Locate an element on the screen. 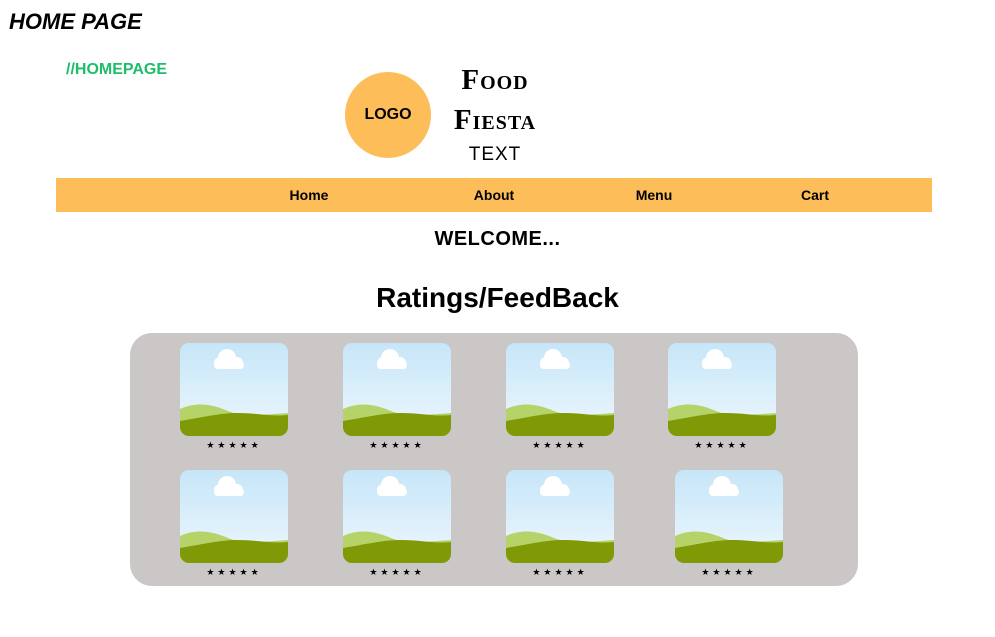  brand-line-1: Food is located at coordinates (495, 80).